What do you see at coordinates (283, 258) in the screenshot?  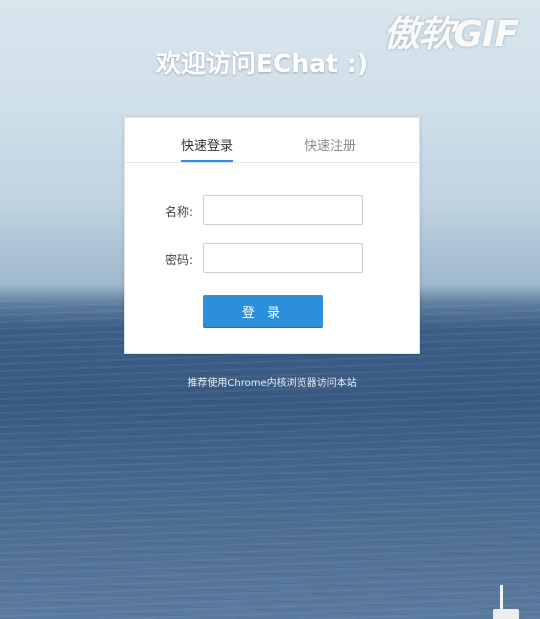 I see `password-input` at bounding box center [283, 258].